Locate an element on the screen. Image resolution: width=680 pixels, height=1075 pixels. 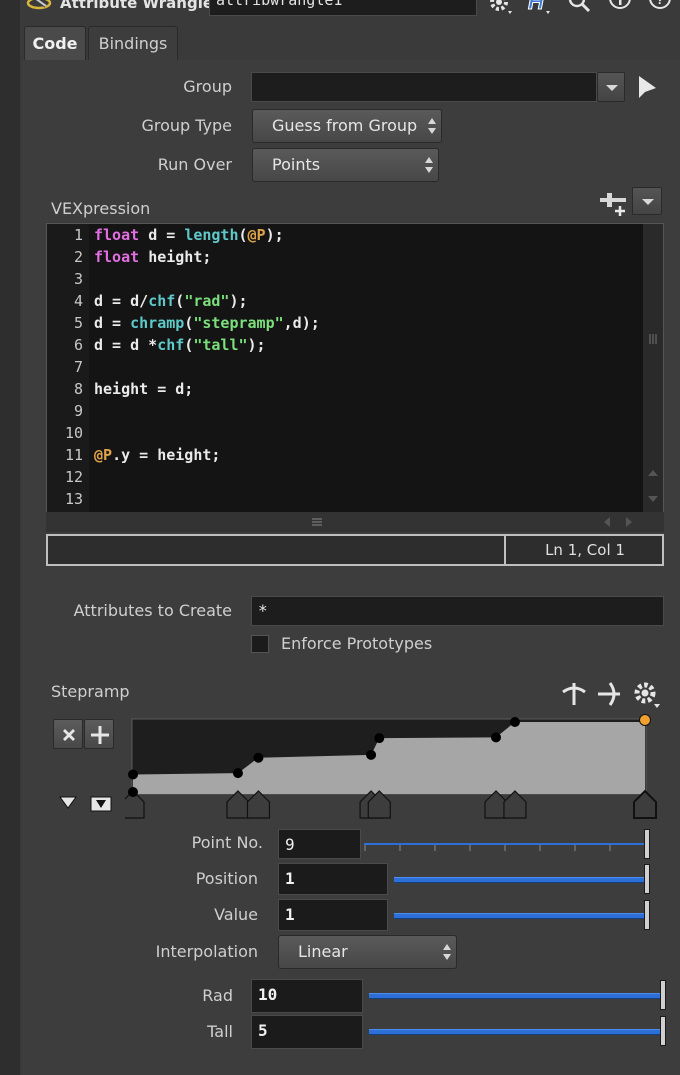
close-icon is located at coordinates (69, 735).